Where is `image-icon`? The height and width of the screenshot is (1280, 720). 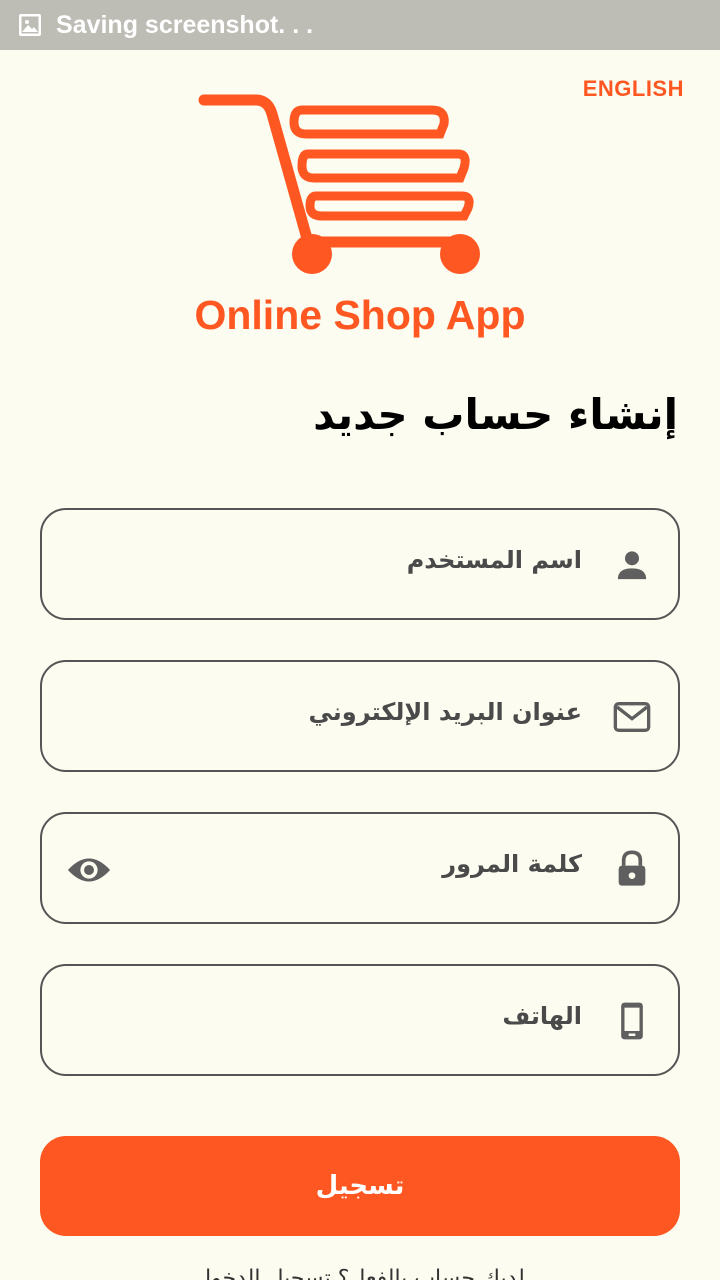
image-icon is located at coordinates (30, 25).